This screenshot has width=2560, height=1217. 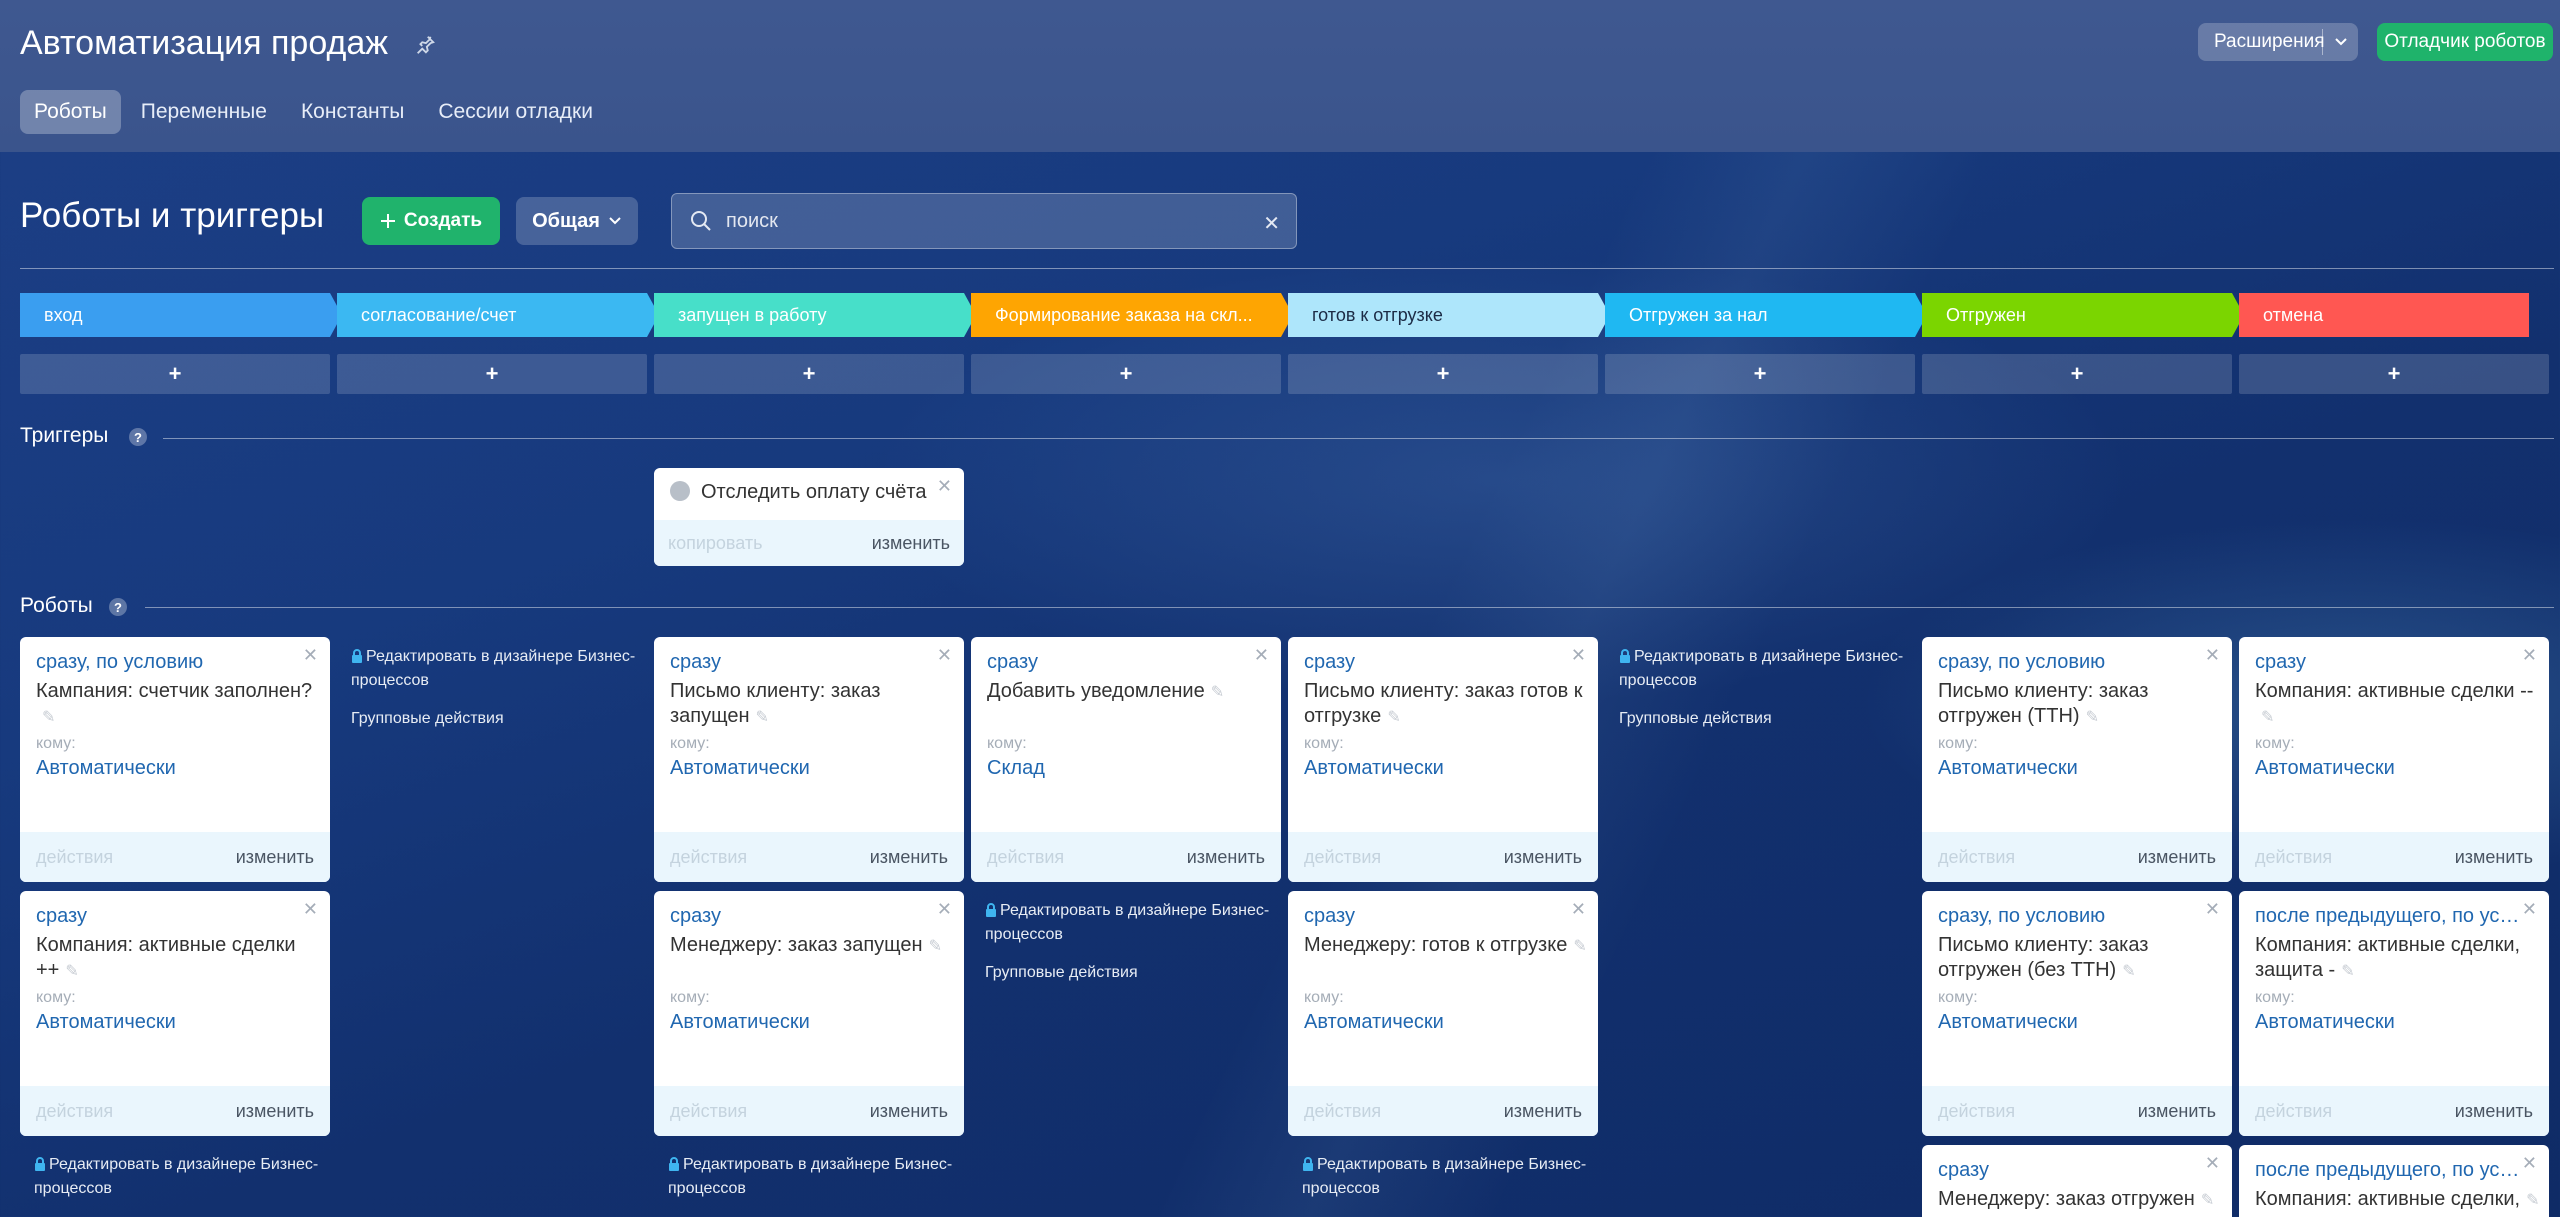 I want to click on tab-debug-sessions: Сессии отладки, so click(x=515, y=112).